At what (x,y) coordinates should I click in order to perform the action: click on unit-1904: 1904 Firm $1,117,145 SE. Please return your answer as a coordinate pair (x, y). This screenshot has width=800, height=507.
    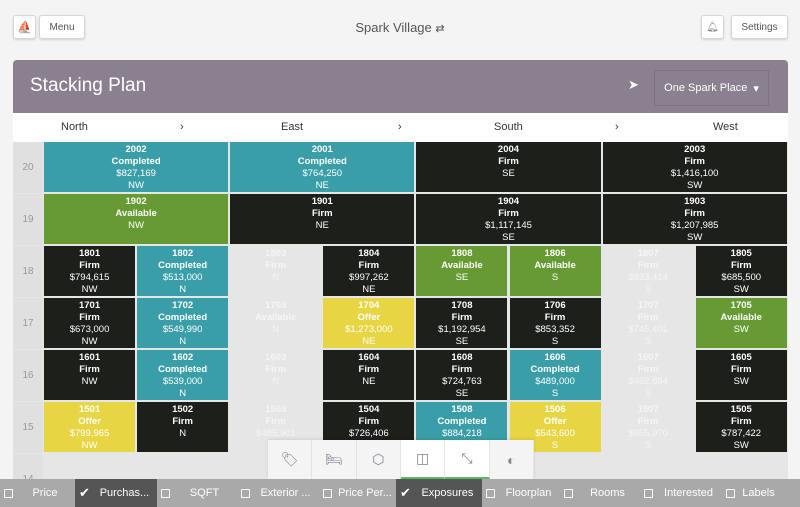
    Looking at the image, I should click on (508, 219).